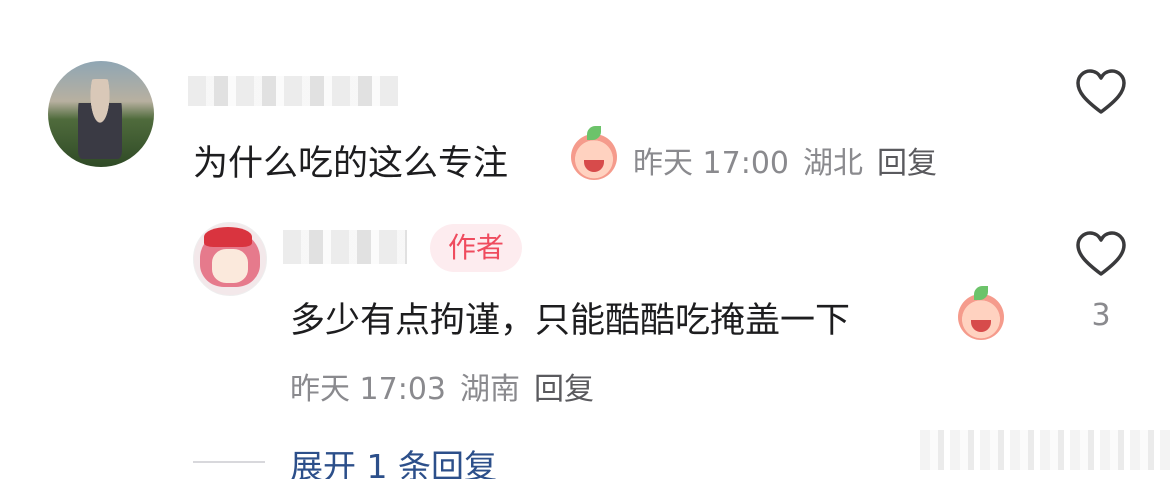 The height and width of the screenshot is (479, 1175). I want to click on commenter-avatar, so click(101, 114).